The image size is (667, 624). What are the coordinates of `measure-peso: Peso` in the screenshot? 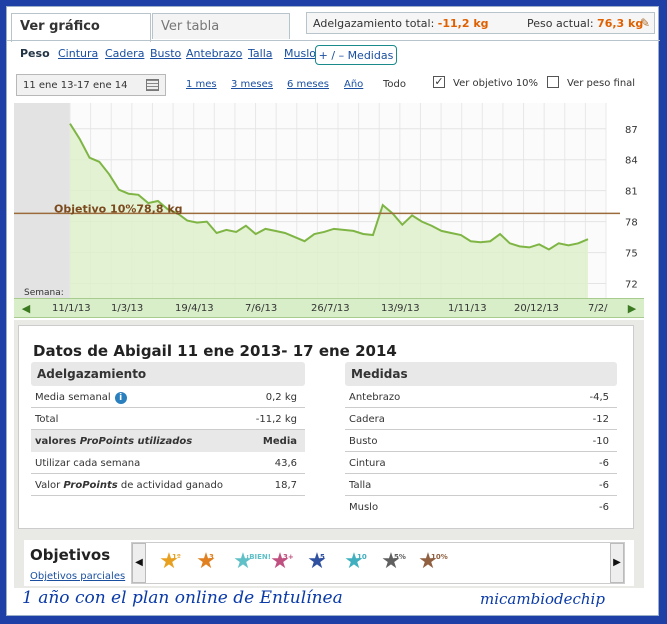 It's located at (35, 53).